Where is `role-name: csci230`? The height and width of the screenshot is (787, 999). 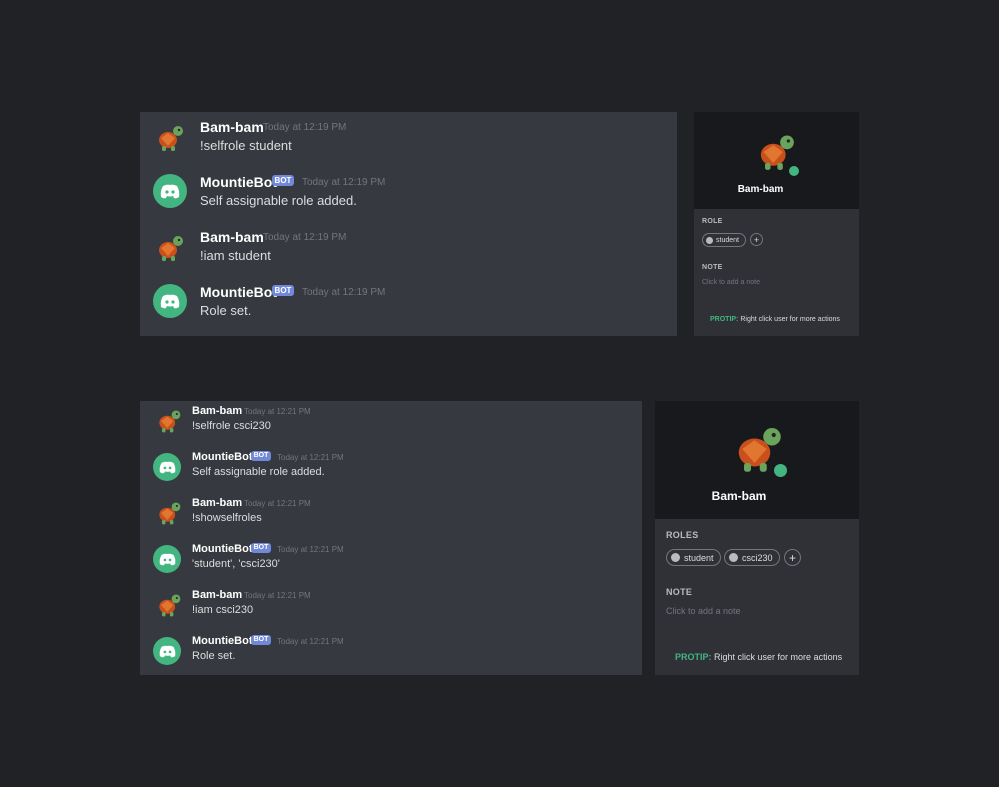
role-name: csci230 is located at coordinates (757, 557).